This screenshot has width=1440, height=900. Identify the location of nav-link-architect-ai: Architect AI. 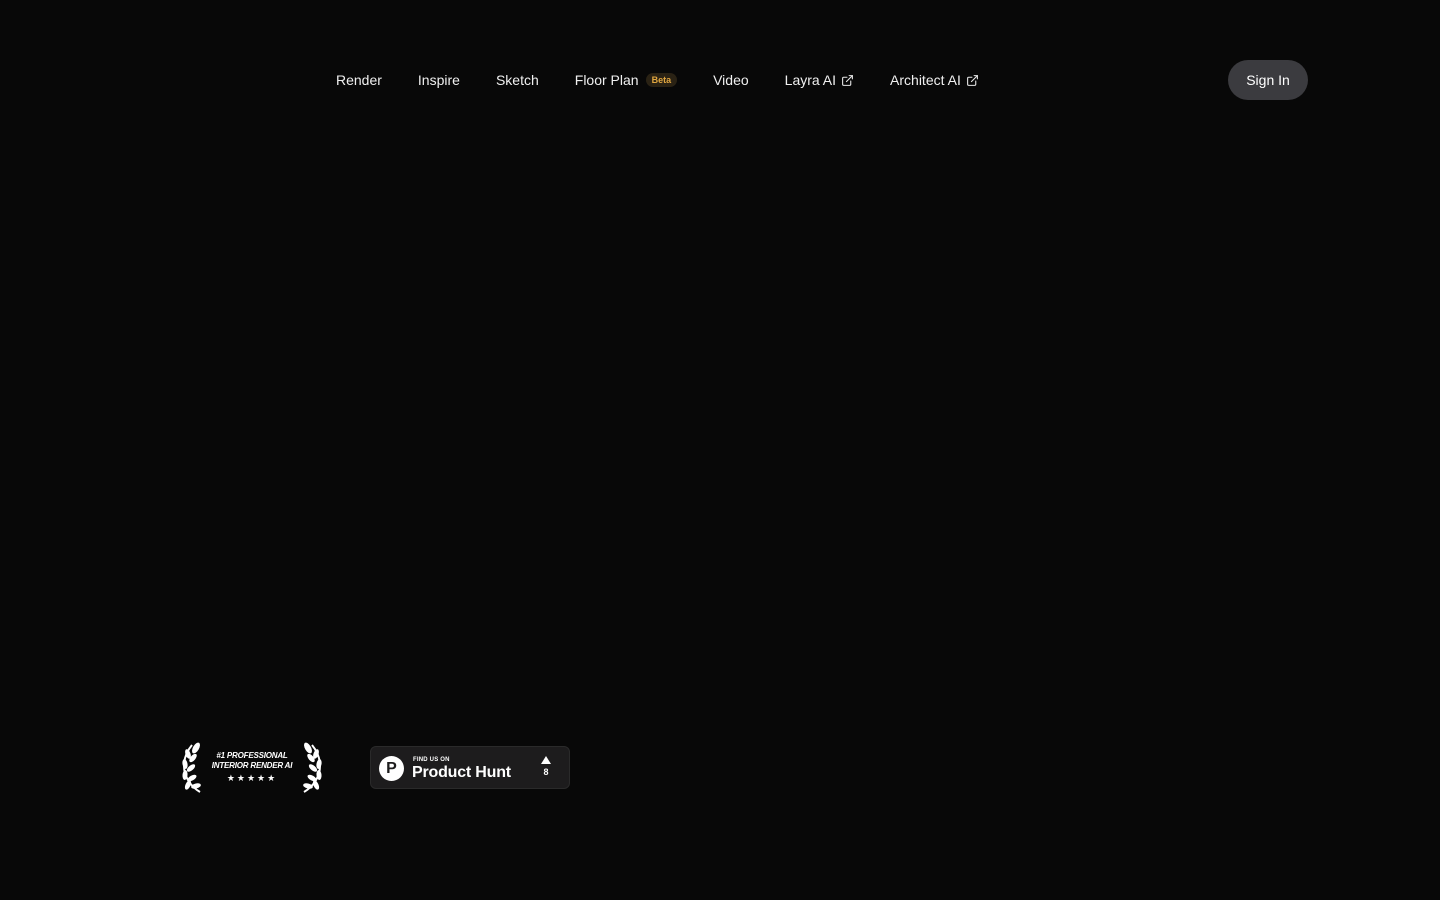
(934, 80).